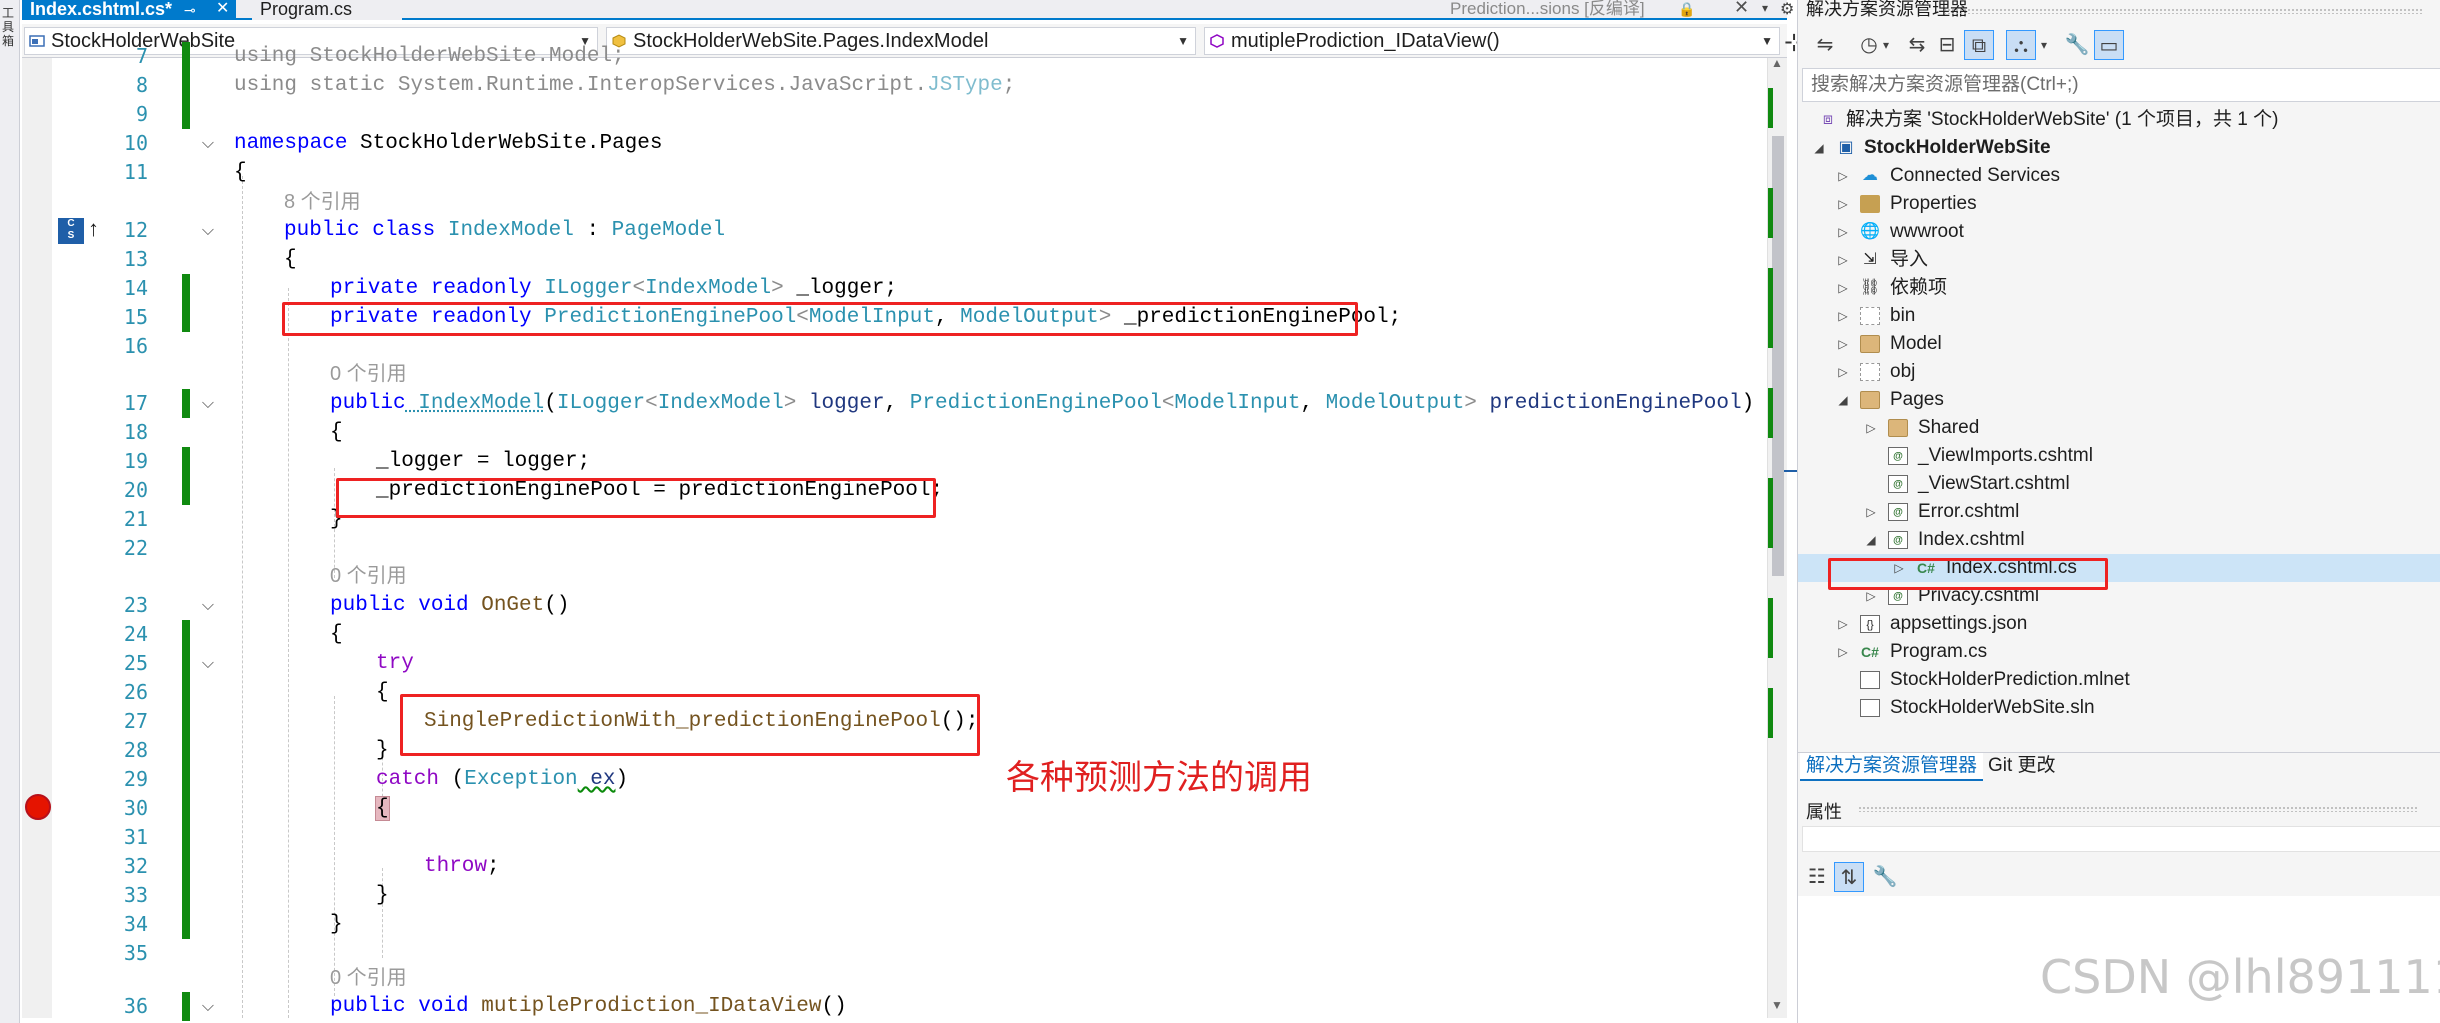 The image size is (2440, 1023). Describe the element at coordinates (1957, 147) in the screenshot. I see `tree-item-label: StockHolderWebSite` at that location.